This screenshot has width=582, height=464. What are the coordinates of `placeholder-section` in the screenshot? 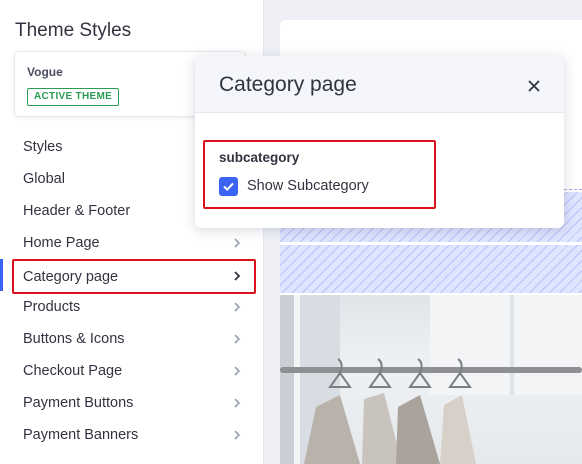 It's located at (431, 269).